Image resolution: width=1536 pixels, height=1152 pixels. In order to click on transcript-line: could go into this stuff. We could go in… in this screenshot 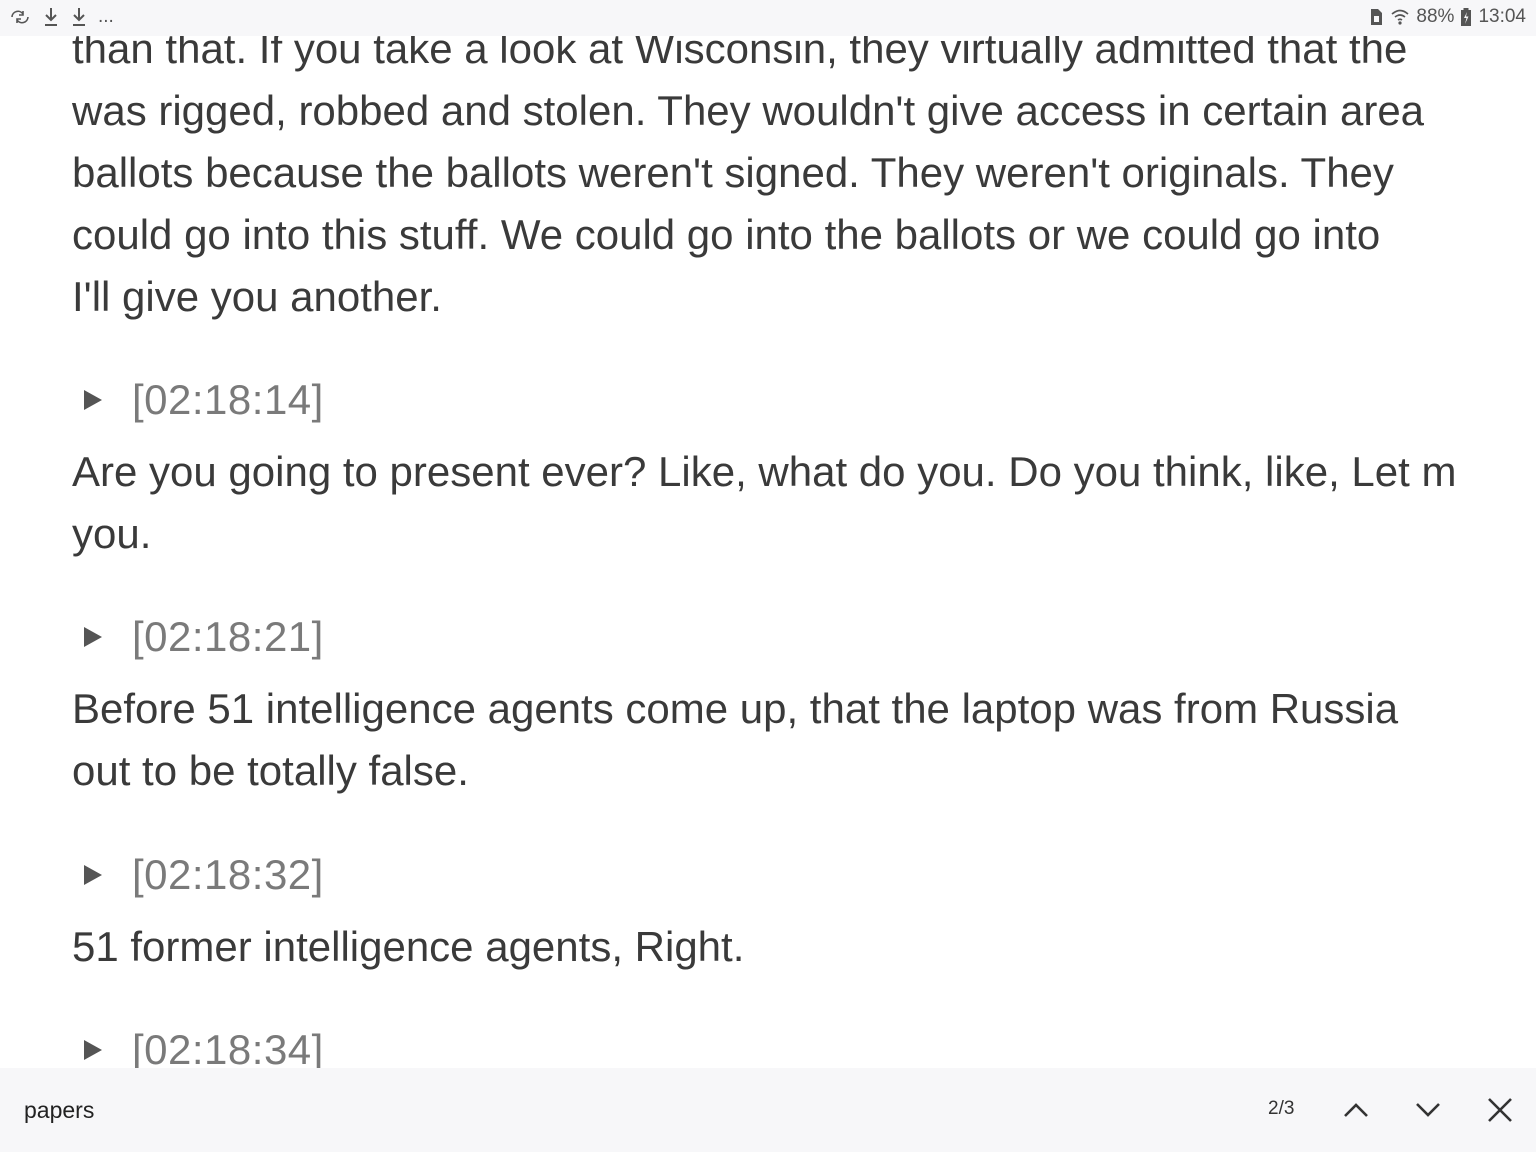, I will do `click(726, 234)`.